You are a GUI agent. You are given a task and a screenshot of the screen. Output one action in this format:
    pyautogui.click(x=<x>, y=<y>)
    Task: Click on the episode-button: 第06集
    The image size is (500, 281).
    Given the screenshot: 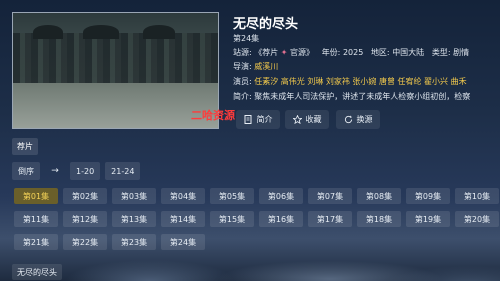 What is the action you would take?
    pyautogui.click(x=281, y=196)
    